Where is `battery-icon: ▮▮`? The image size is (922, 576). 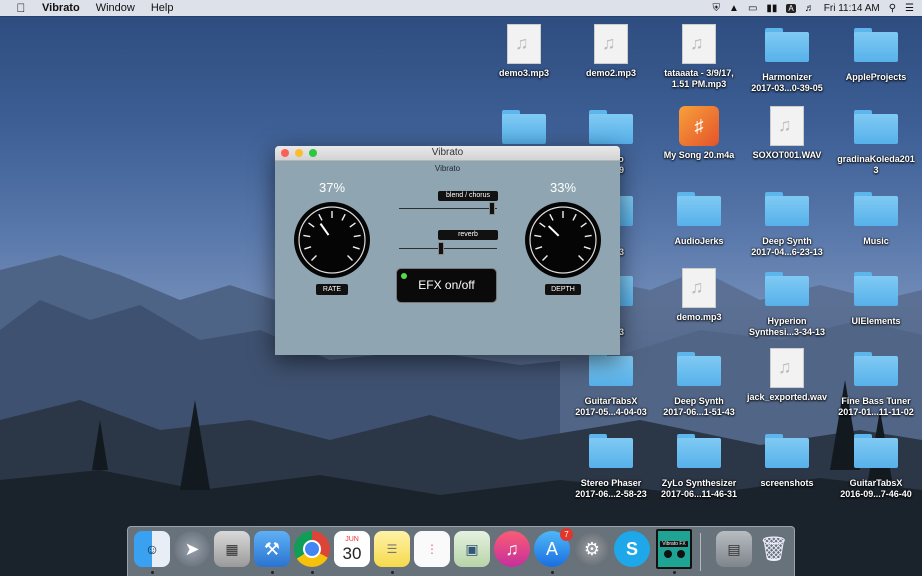 battery-icon: ▮▮ is located at coordinates (771, 8).